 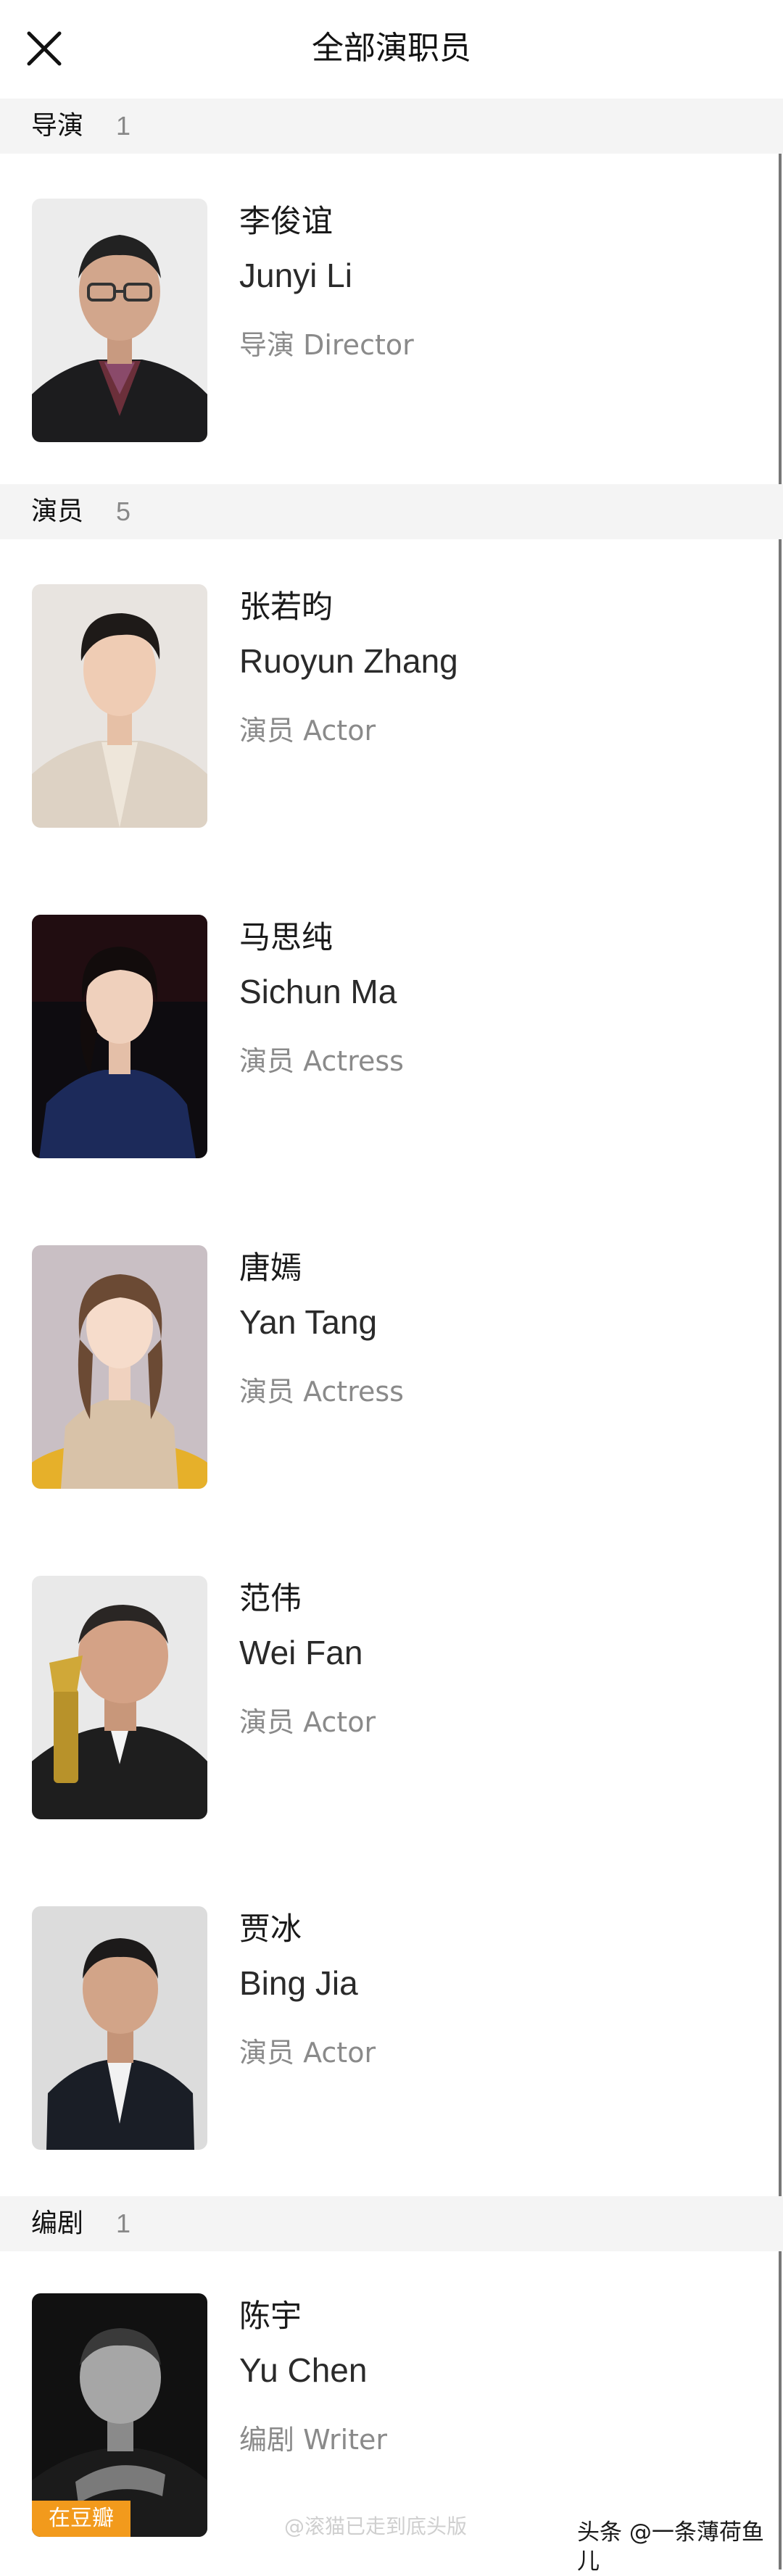 I want to click on person-sichun-ma: 马思纯 Sichun Ma 演员 Actress, so click(x=391, y=1036).